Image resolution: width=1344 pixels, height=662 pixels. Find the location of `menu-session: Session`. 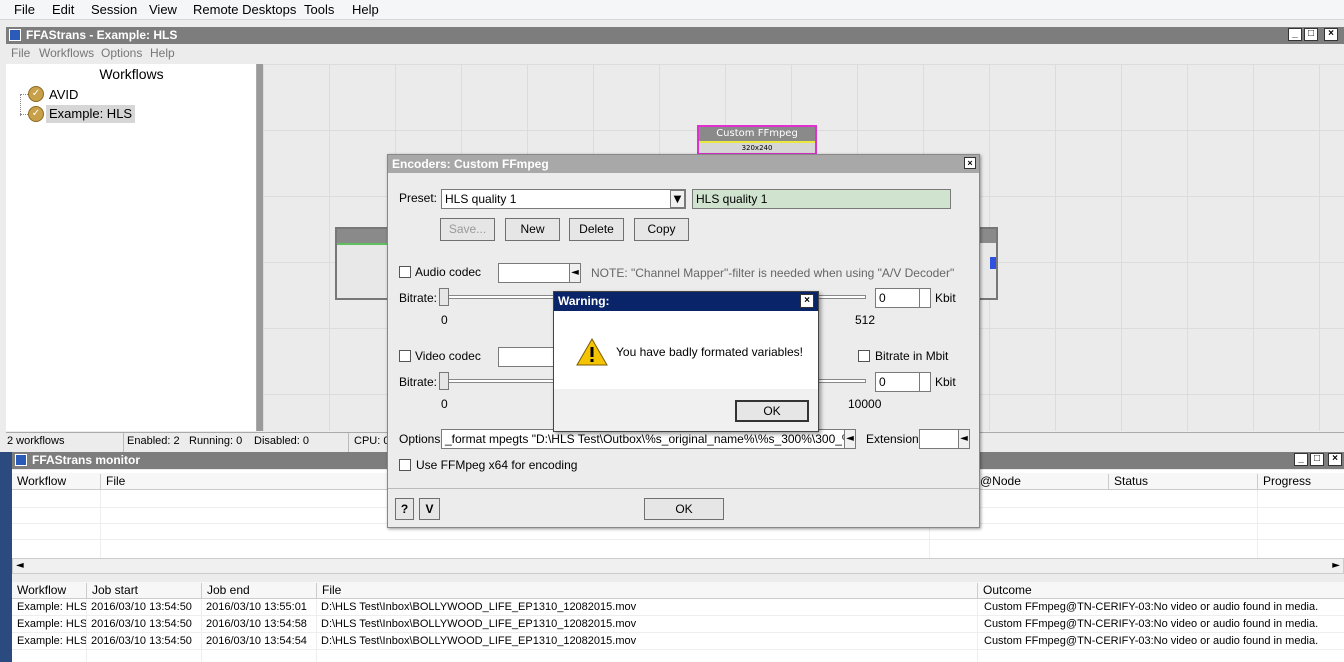

menu-session: Session is located at coordinates (114, 9).